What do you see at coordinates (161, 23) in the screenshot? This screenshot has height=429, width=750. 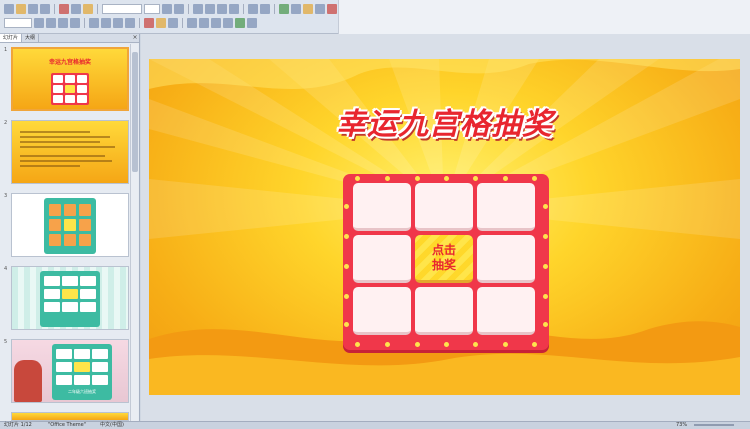 I see `fill-color-icon` at bounding box center [161, 23].